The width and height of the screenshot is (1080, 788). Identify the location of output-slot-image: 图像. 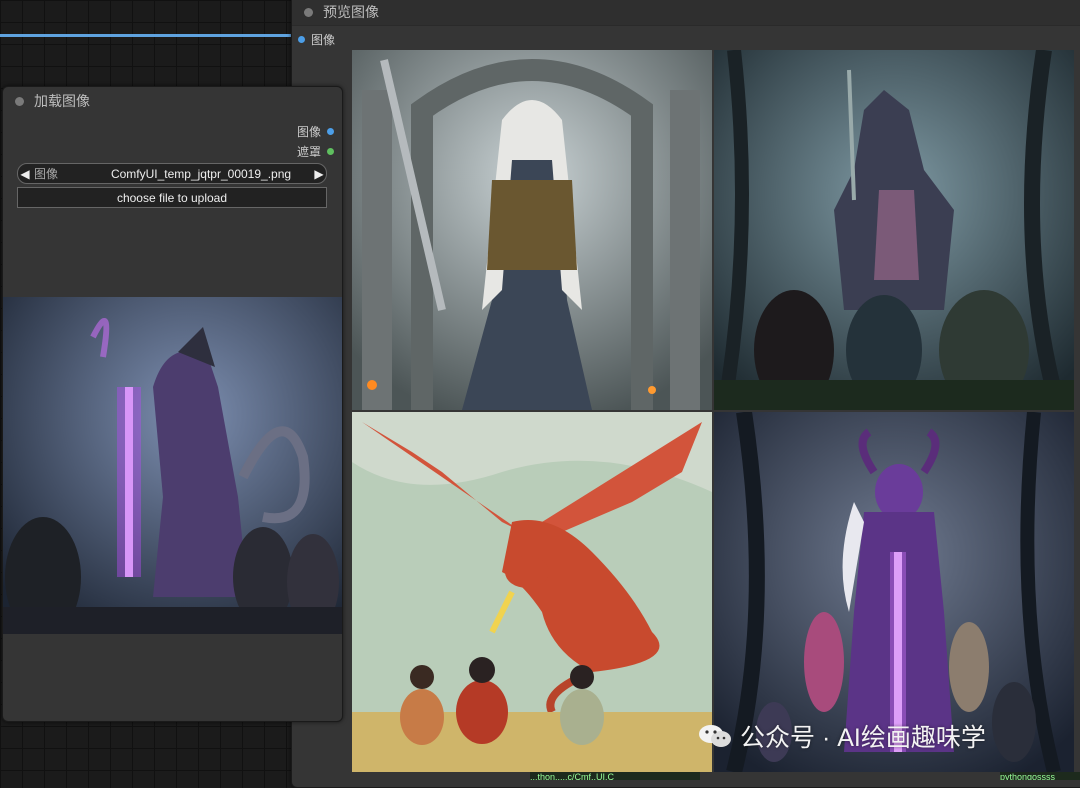
(315, 131).